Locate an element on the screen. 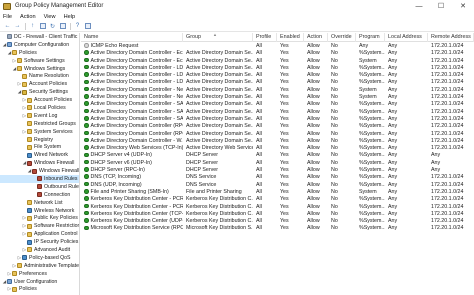  properties-icon is located at coordinates (87, 26).